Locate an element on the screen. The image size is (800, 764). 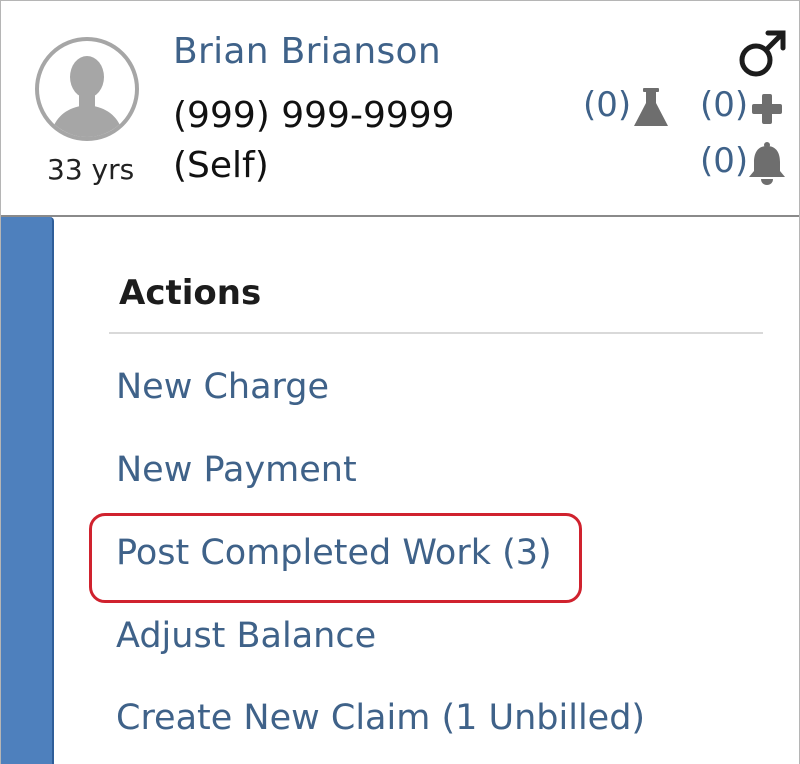
person-silhouette-icon is located at coordinates (87, 96).